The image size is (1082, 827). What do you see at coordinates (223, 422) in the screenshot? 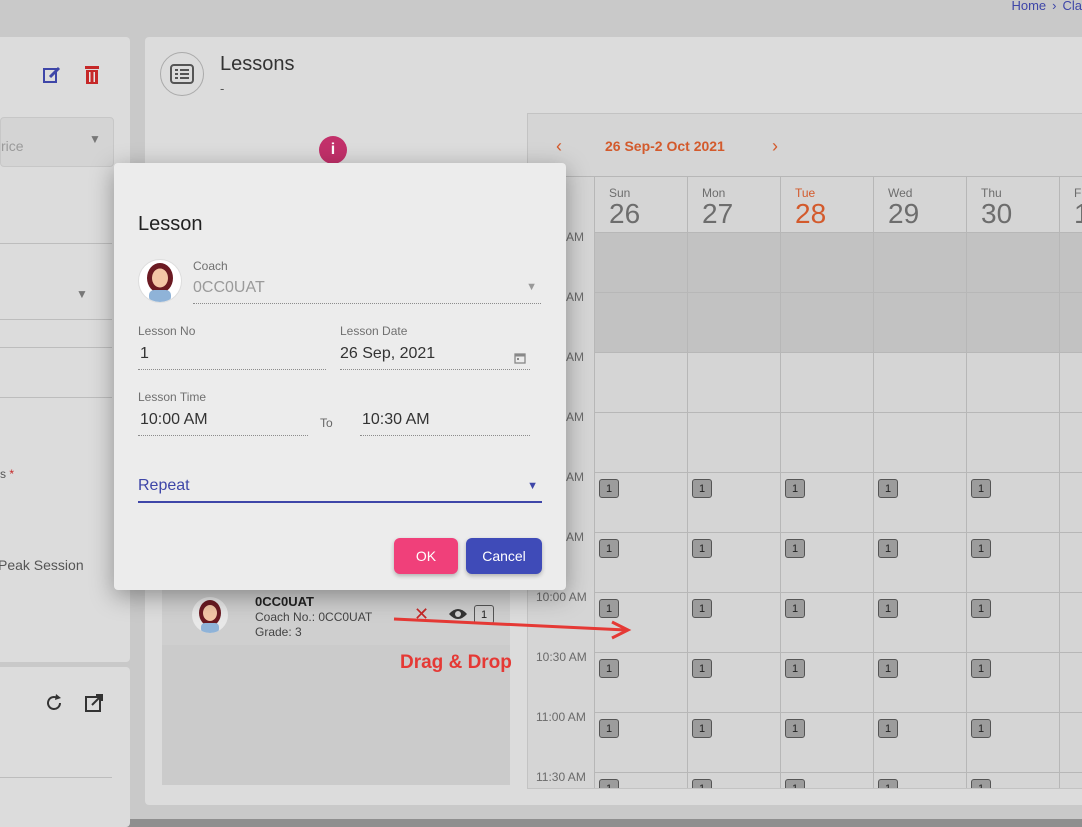
I see `time-from-field: 10:00 AM` at bounding box center [223, 422].